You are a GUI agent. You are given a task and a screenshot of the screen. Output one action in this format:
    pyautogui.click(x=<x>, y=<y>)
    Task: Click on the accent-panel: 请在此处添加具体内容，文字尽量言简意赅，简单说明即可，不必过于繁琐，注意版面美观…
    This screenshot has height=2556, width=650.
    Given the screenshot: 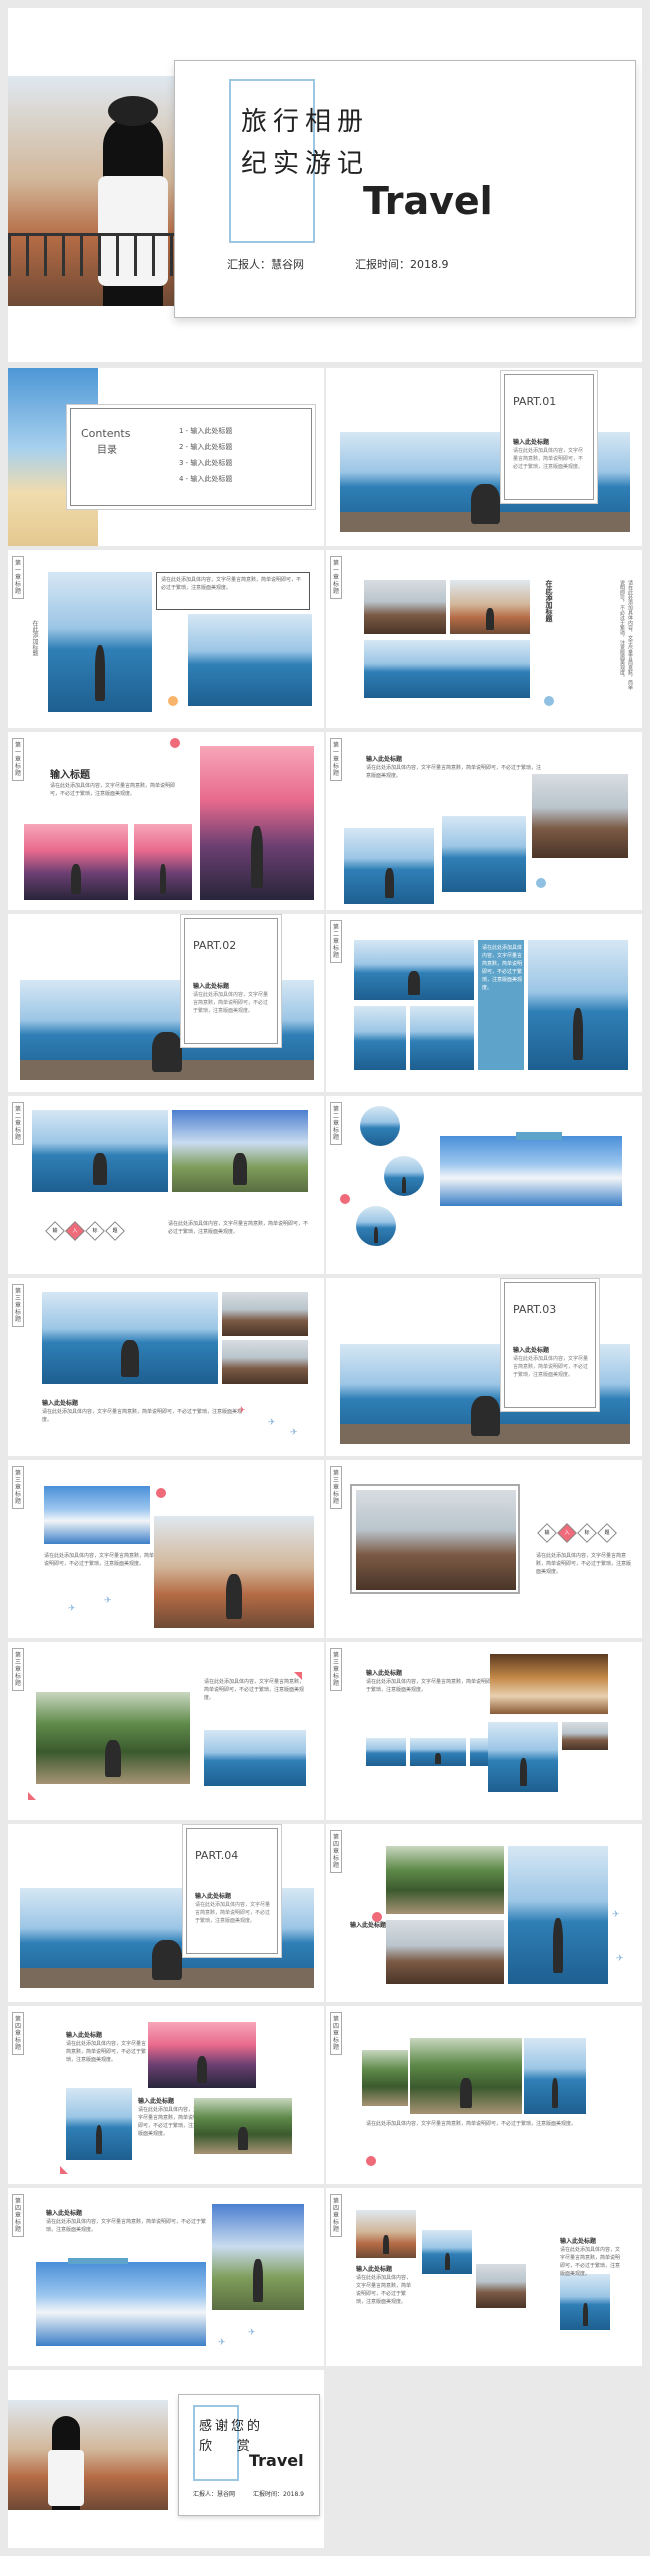 What is the action you would take?
    pyautogui.click(x=501, y=1005)
    